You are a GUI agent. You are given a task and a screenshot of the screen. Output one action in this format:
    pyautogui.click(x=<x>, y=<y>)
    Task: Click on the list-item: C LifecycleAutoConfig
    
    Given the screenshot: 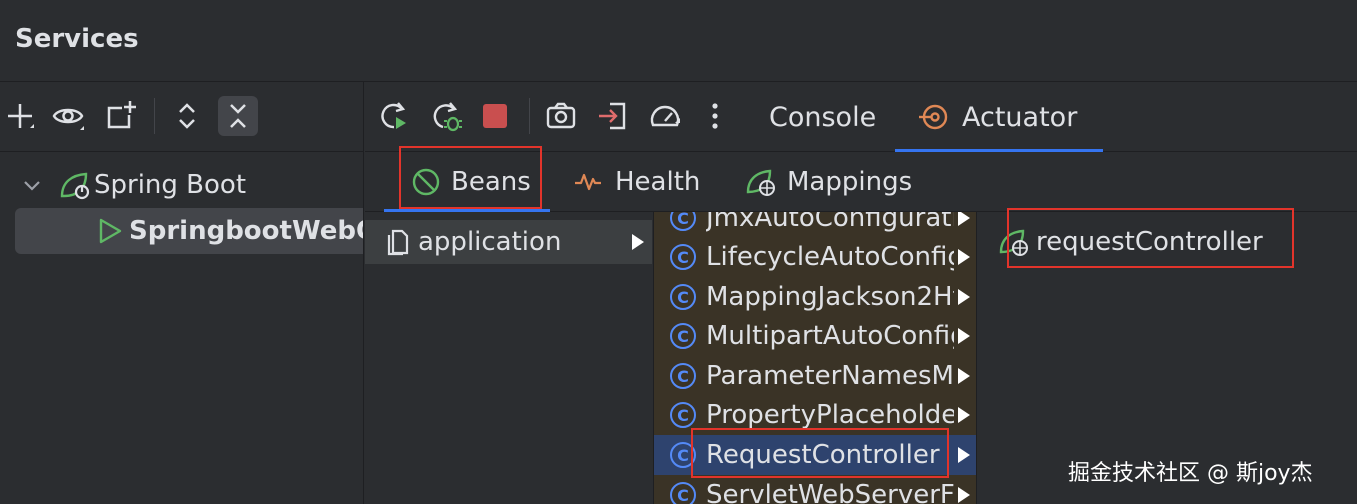 What is the action you would take?
    pyautogui.click(x=815, y=257)
    